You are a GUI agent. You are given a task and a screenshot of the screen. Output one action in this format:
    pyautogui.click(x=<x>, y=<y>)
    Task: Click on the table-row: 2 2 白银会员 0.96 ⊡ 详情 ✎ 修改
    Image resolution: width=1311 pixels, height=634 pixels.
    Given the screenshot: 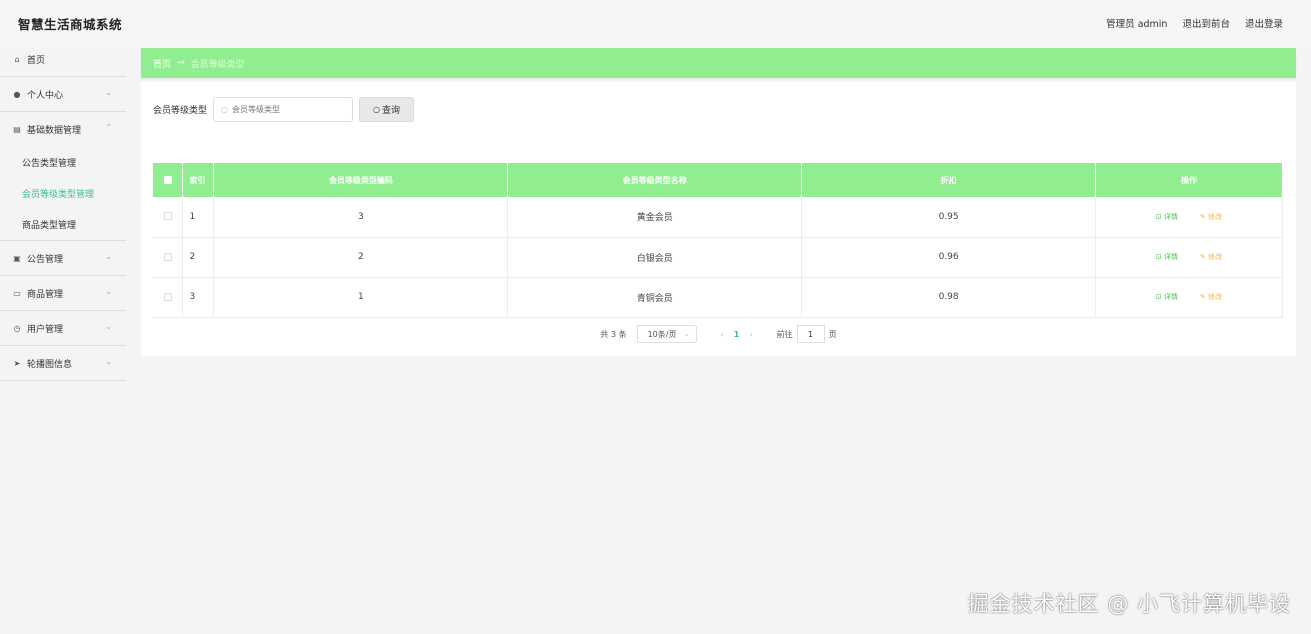 What is the action you would take?
    pyautogui.click(x=718, y=257)
    